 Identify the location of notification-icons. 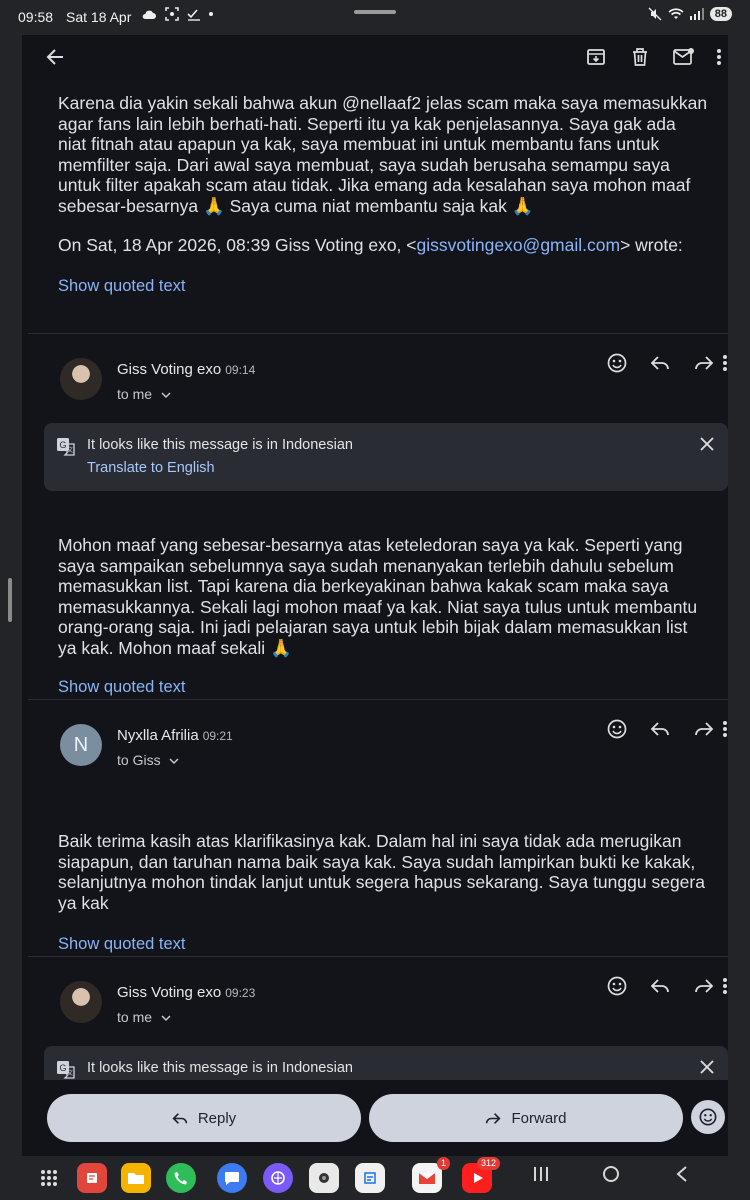
(177, 14).